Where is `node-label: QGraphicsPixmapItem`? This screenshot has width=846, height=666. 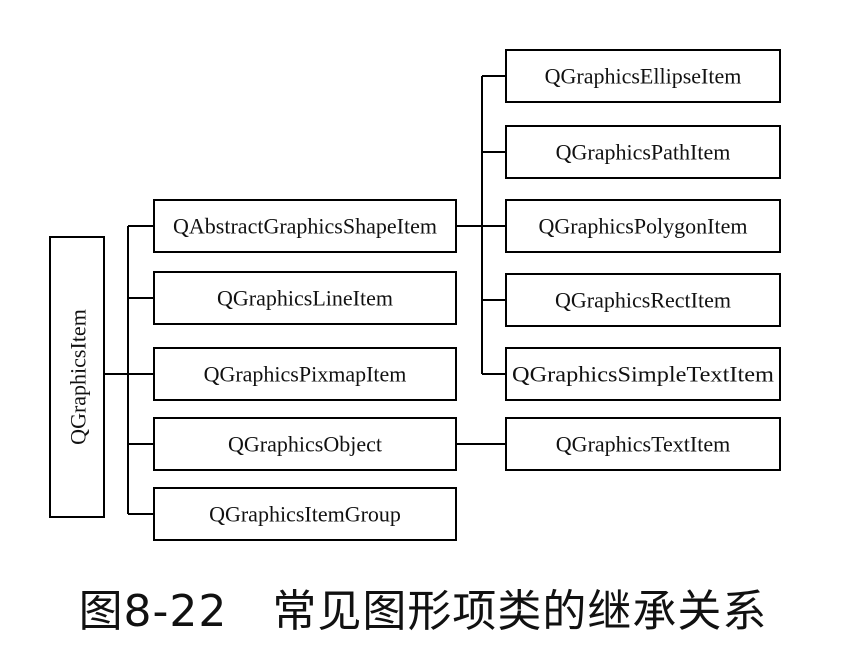 node-label: QGraphicsPixmapItem is located at coordinates (305, 374).